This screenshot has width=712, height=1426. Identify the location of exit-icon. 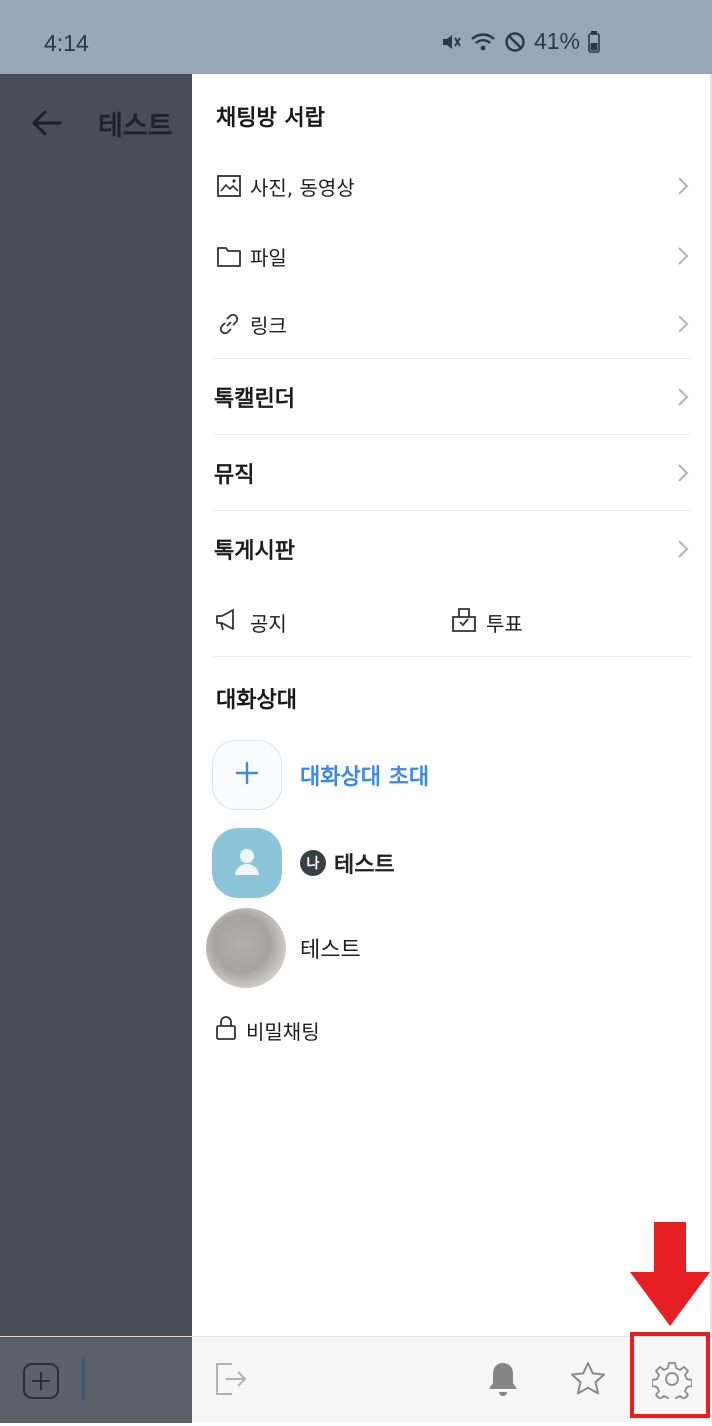
(231, 1381).